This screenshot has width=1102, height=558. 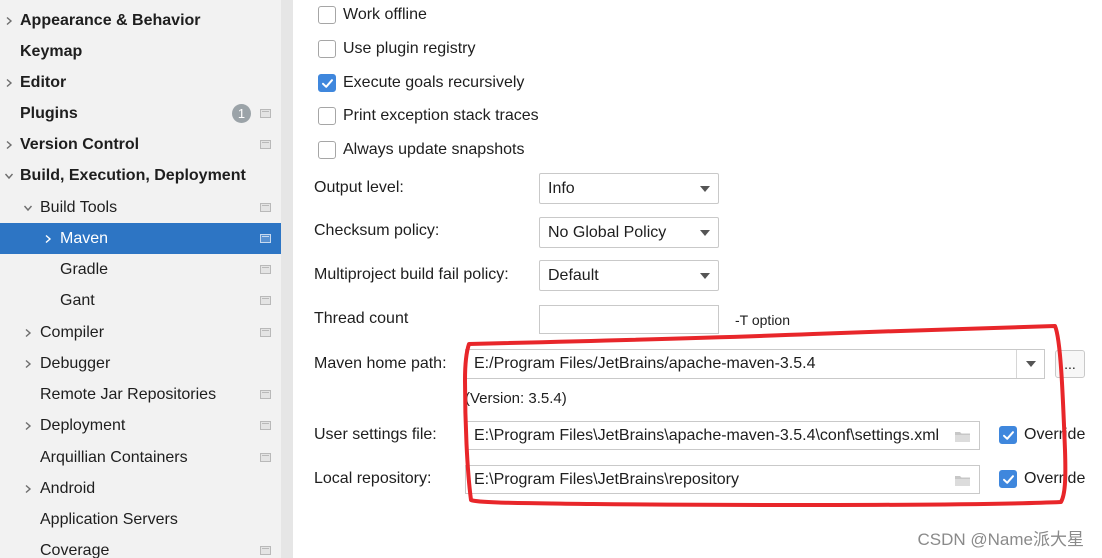 I want to click on sidebar-item-label: Gant, so click(x=77, y=300).